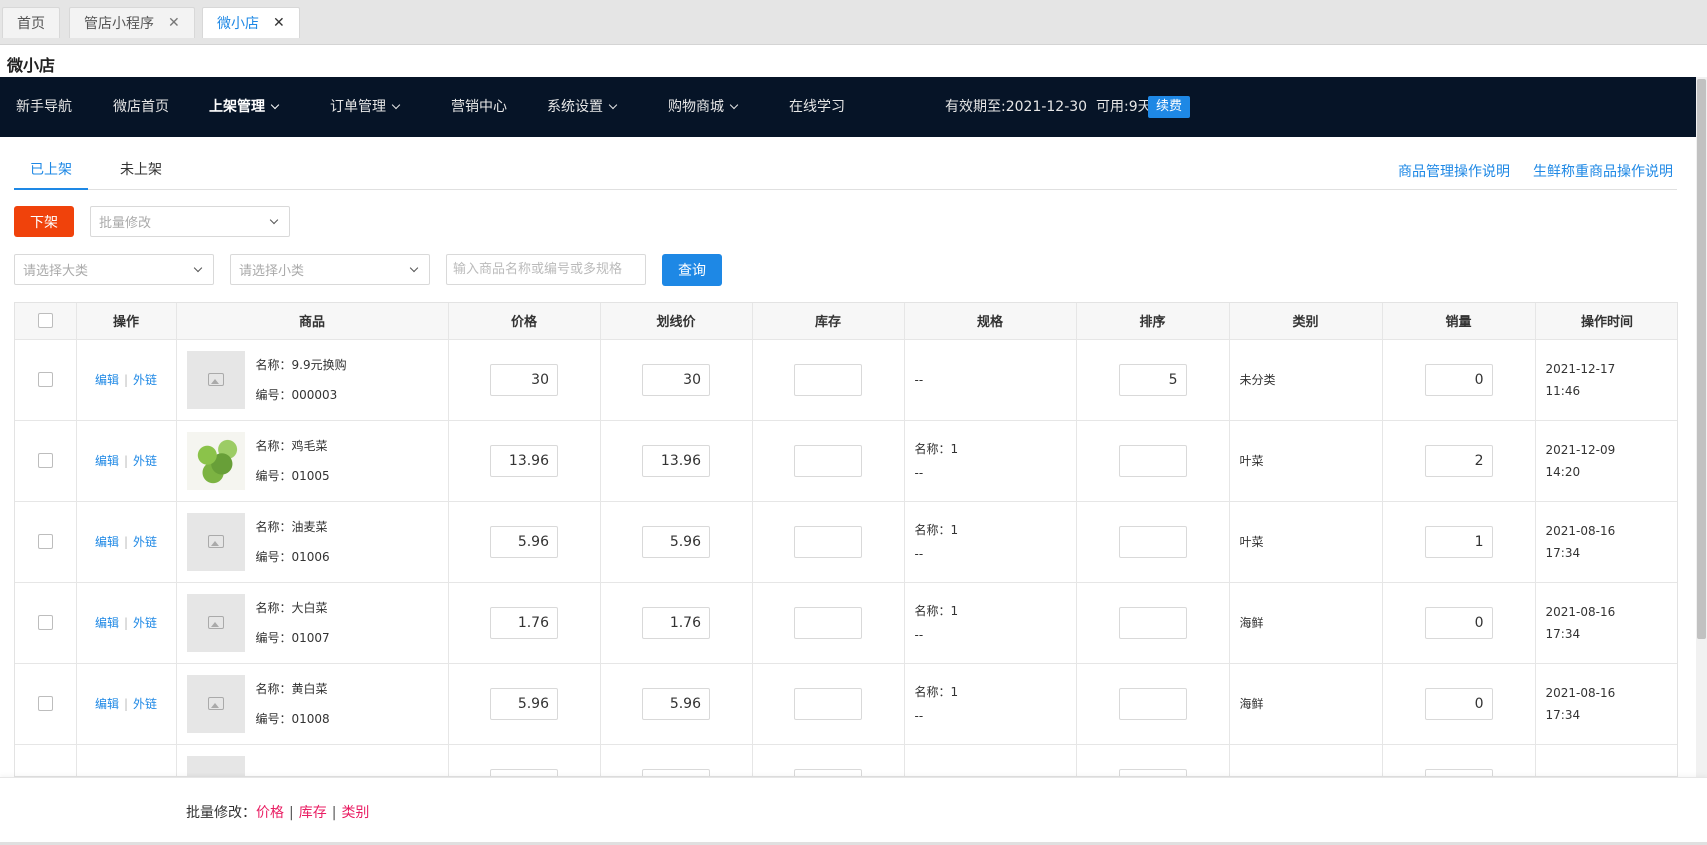 Image resolution: width=1707 pixels, height=845 pixels. I want to click on price-input: 13.96, so click(524, 460).